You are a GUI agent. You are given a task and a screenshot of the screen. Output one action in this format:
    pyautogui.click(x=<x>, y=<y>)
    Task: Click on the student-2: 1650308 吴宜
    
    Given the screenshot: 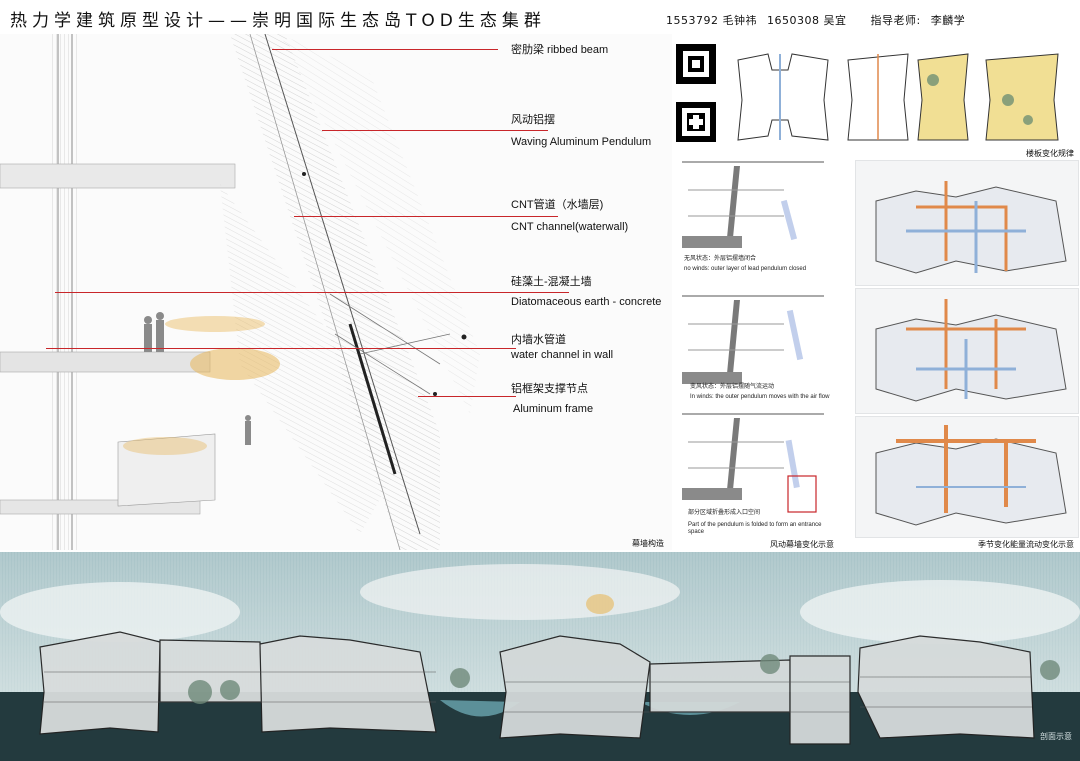 What is the action you would take?
    pyautogui.click(x=807, y=20)
    